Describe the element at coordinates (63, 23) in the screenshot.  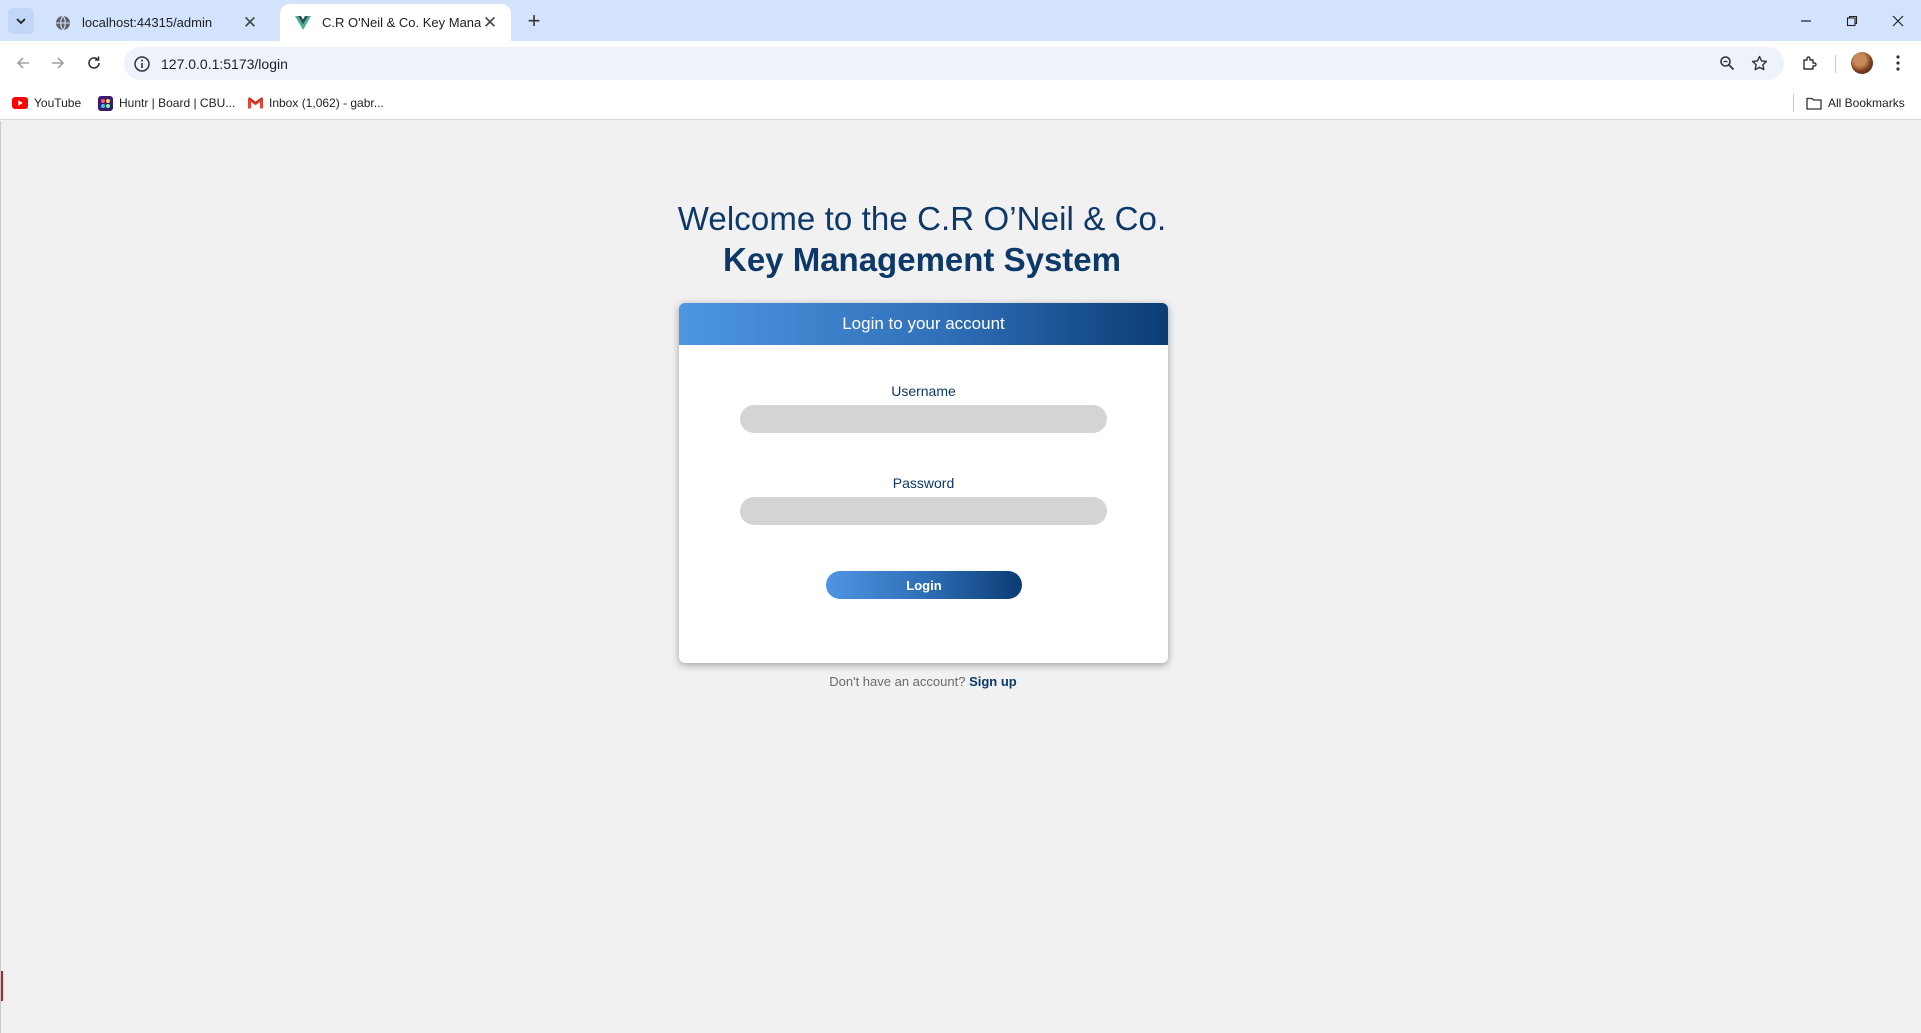
I see `globe-icon` at that location.